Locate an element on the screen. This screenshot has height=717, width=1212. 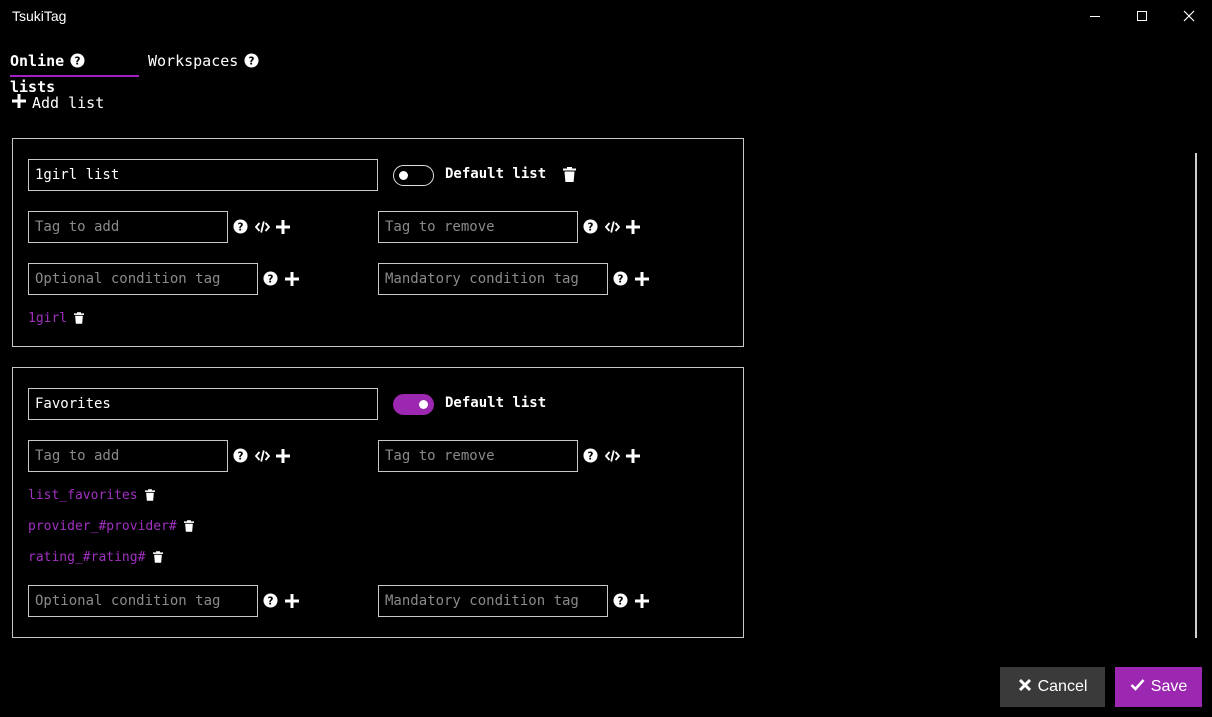
tag-item: provider_#provider# is located at coordinates (102, 526).